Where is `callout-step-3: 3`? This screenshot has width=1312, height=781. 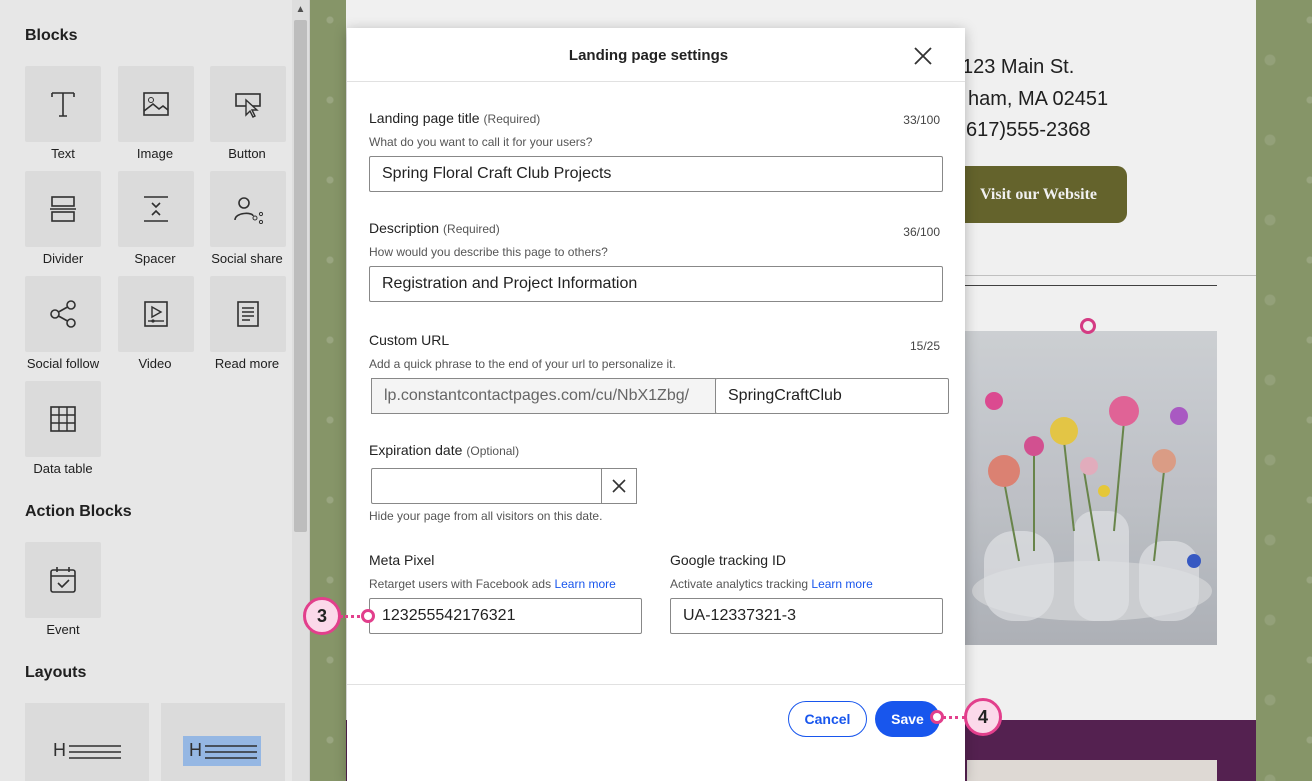
callout-step-3: 3 is located at coordinates (322, 616).